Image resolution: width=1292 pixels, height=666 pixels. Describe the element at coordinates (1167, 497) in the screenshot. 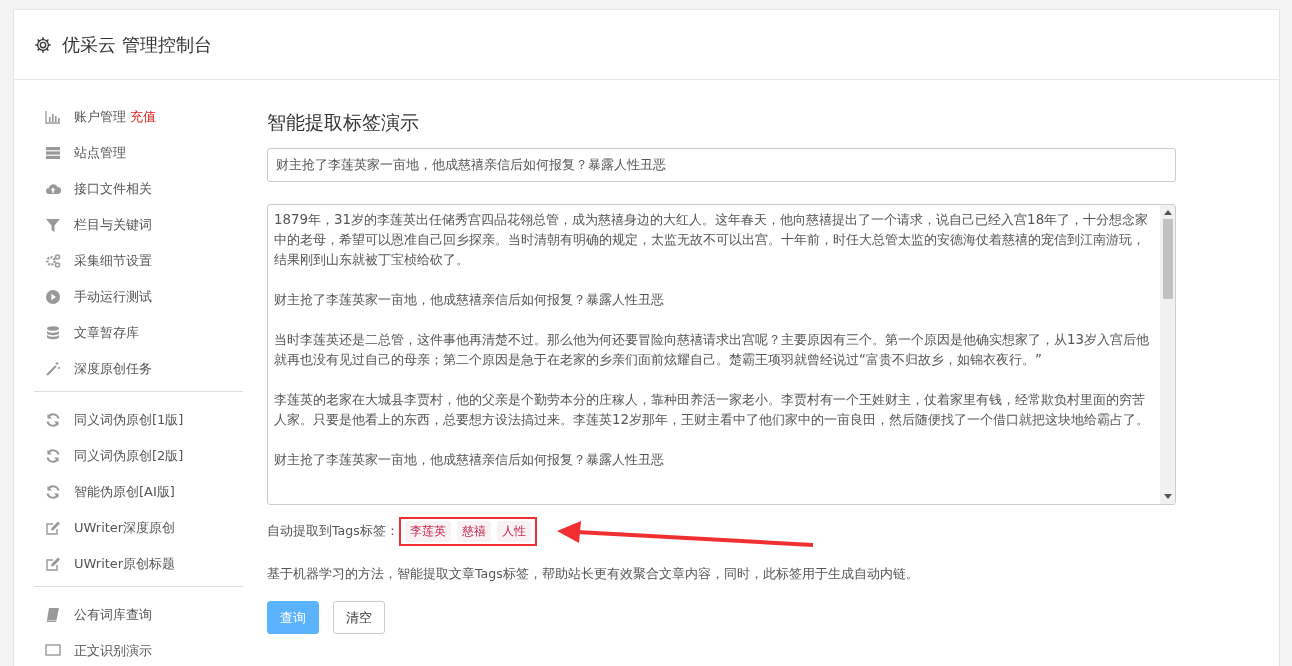

I see `scroll-down-icon` at that location.